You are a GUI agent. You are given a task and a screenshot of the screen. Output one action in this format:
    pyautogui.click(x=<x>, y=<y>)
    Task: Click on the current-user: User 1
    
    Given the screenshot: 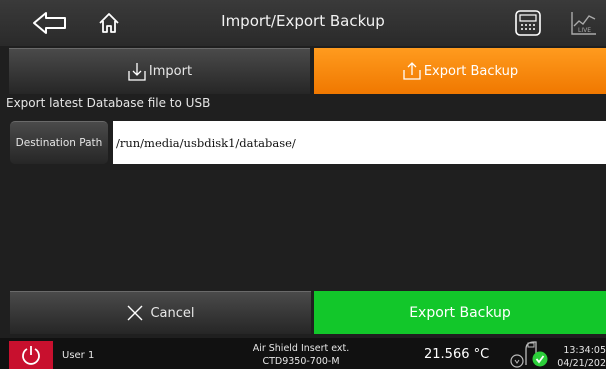 What is the action you would take?
    pyautogui.click(x=78, y=355)
    